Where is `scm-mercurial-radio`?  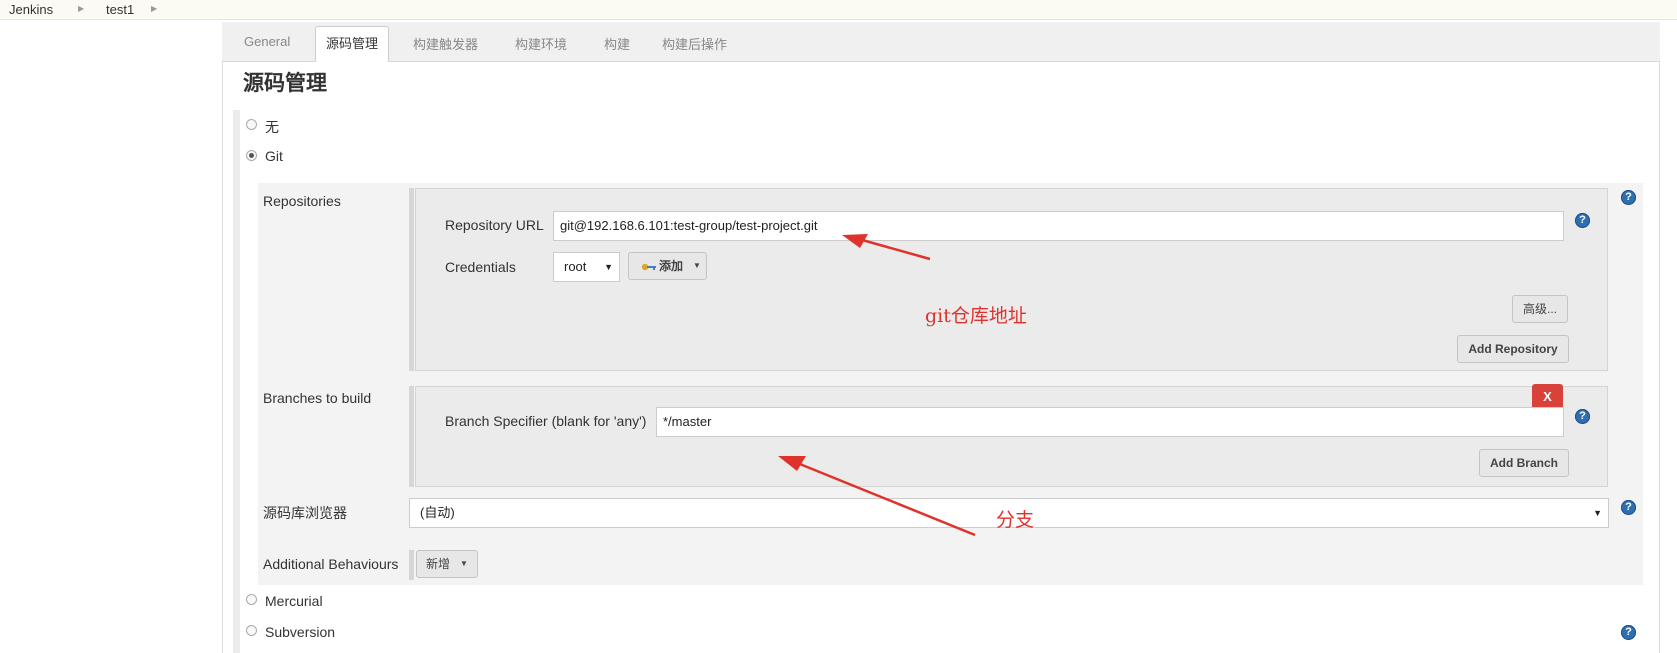 scm-mercurial-radio is located at coordinates (251, 599).